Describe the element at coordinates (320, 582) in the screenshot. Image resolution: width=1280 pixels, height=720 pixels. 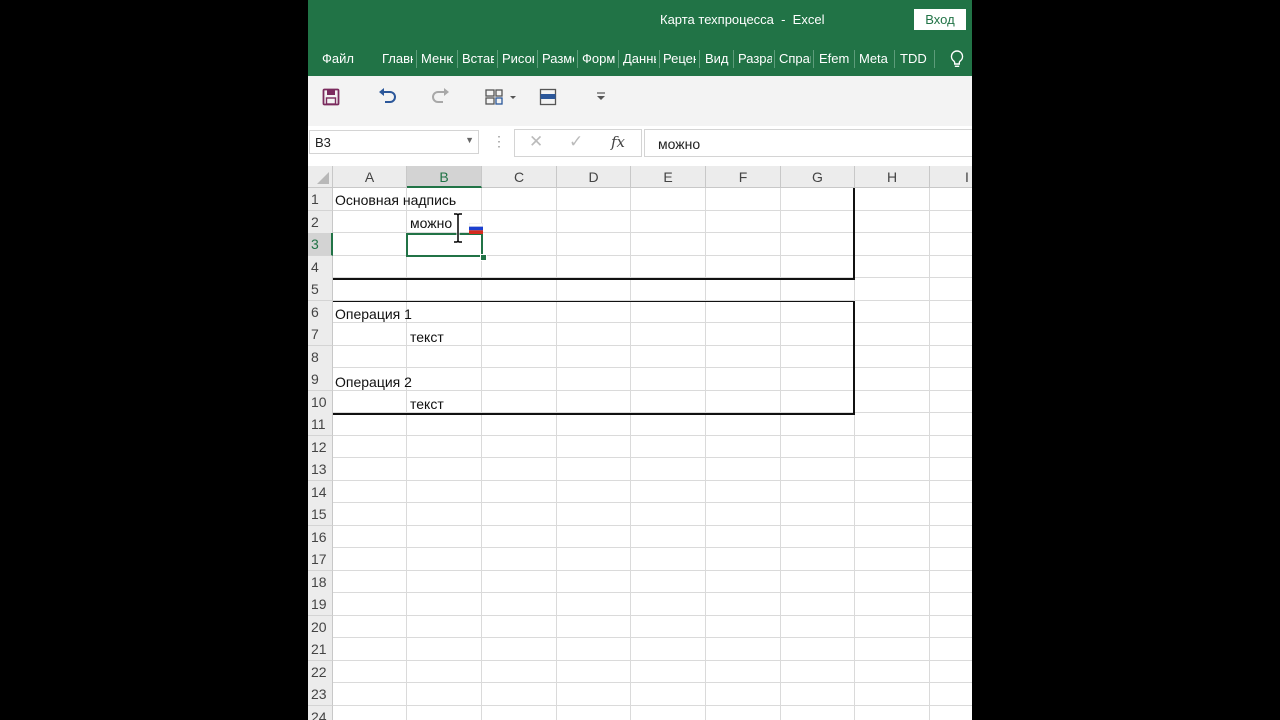
I see `row-header-18: 18` at that location.